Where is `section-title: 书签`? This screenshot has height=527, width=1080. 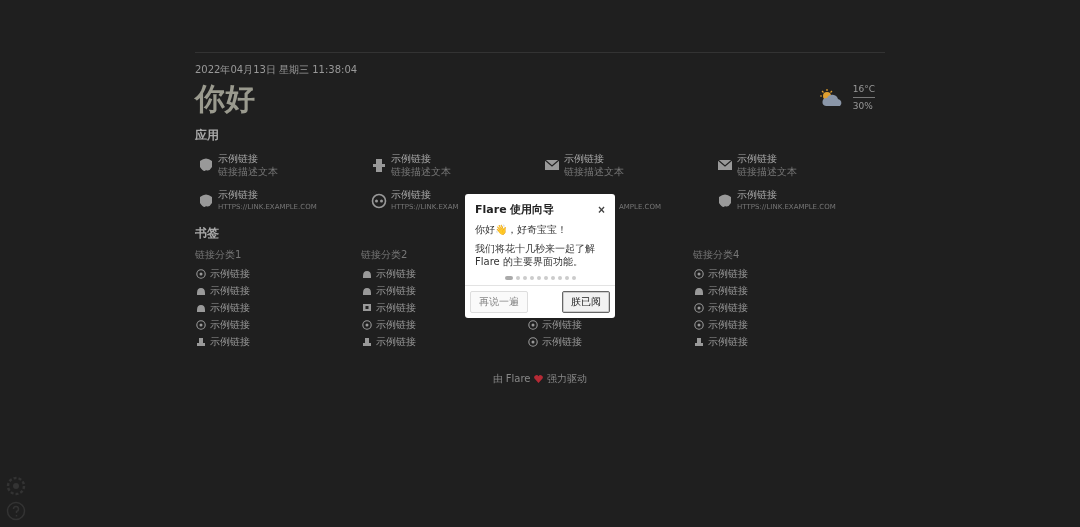
section-title: 书签 is located at coordinates (207, 233).